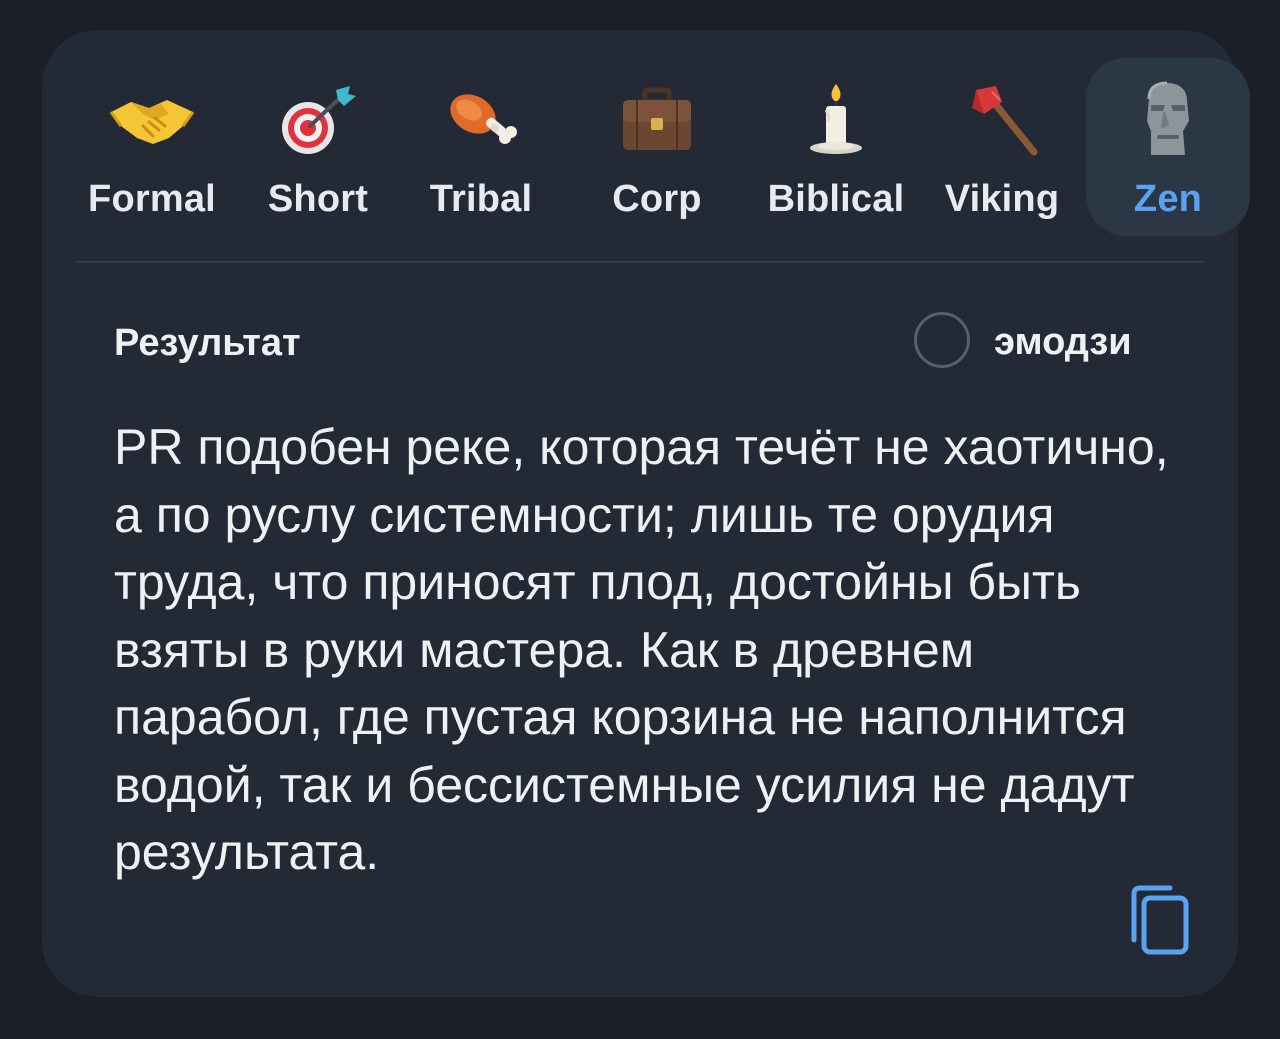 The height and width of the screenshot is (1039, 1280). I want to click on meat-on-bone-icon, so click(481, 120).